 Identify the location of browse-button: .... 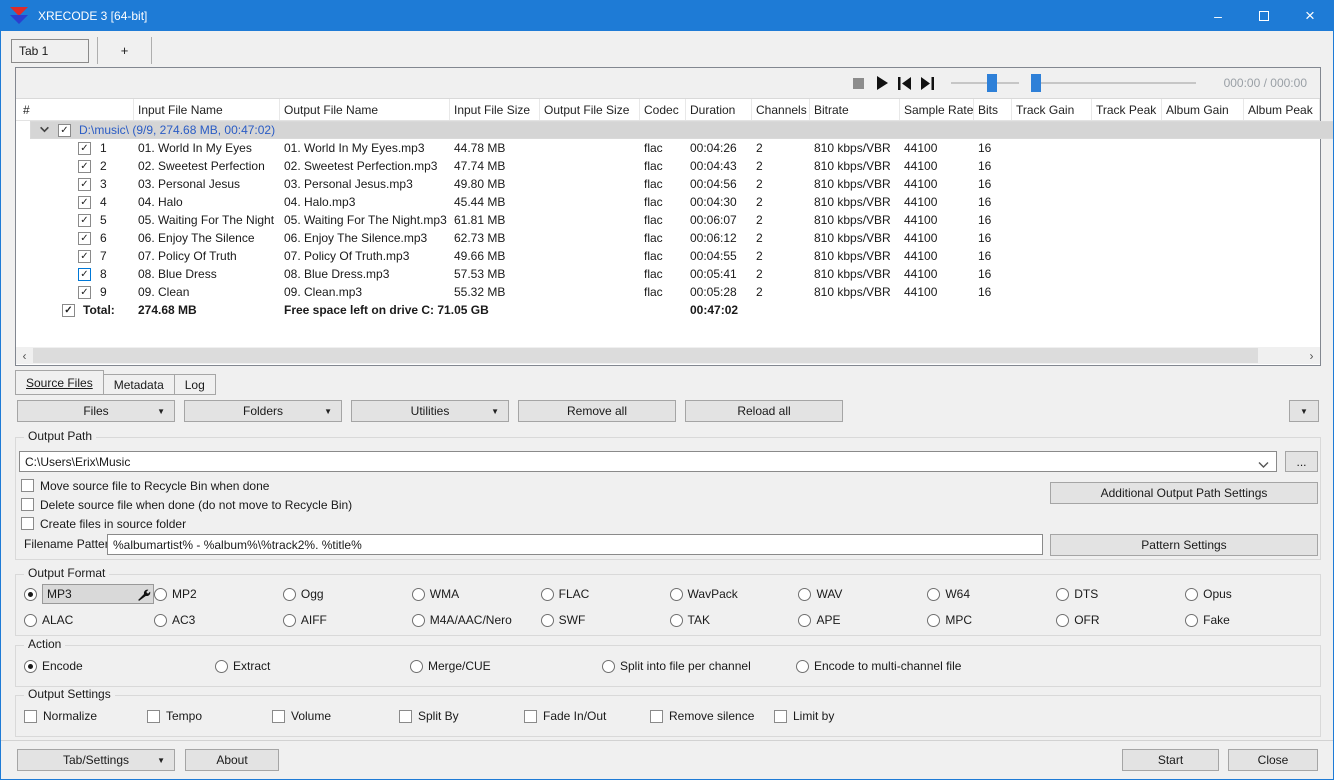
(1301, 461).